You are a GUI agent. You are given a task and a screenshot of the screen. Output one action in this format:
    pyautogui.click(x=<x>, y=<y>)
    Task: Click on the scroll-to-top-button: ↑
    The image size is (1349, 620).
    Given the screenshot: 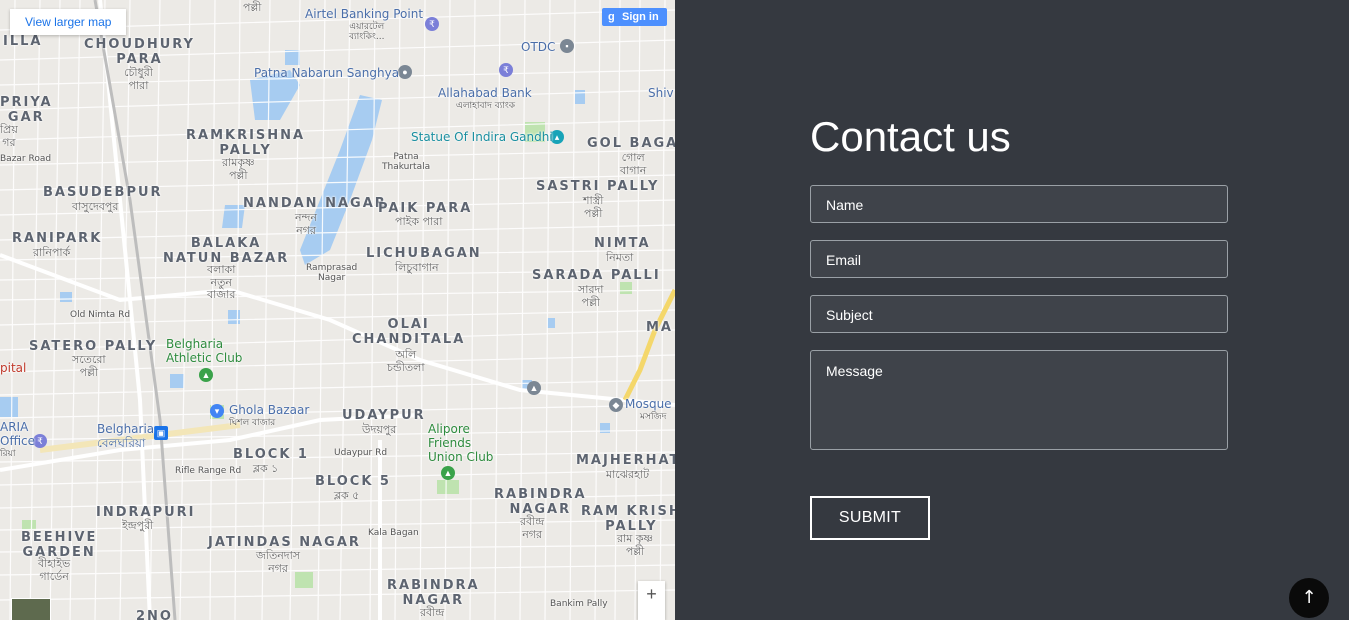 What is the action you would take?
    pyautogui.click(x=1309, y=598)
    